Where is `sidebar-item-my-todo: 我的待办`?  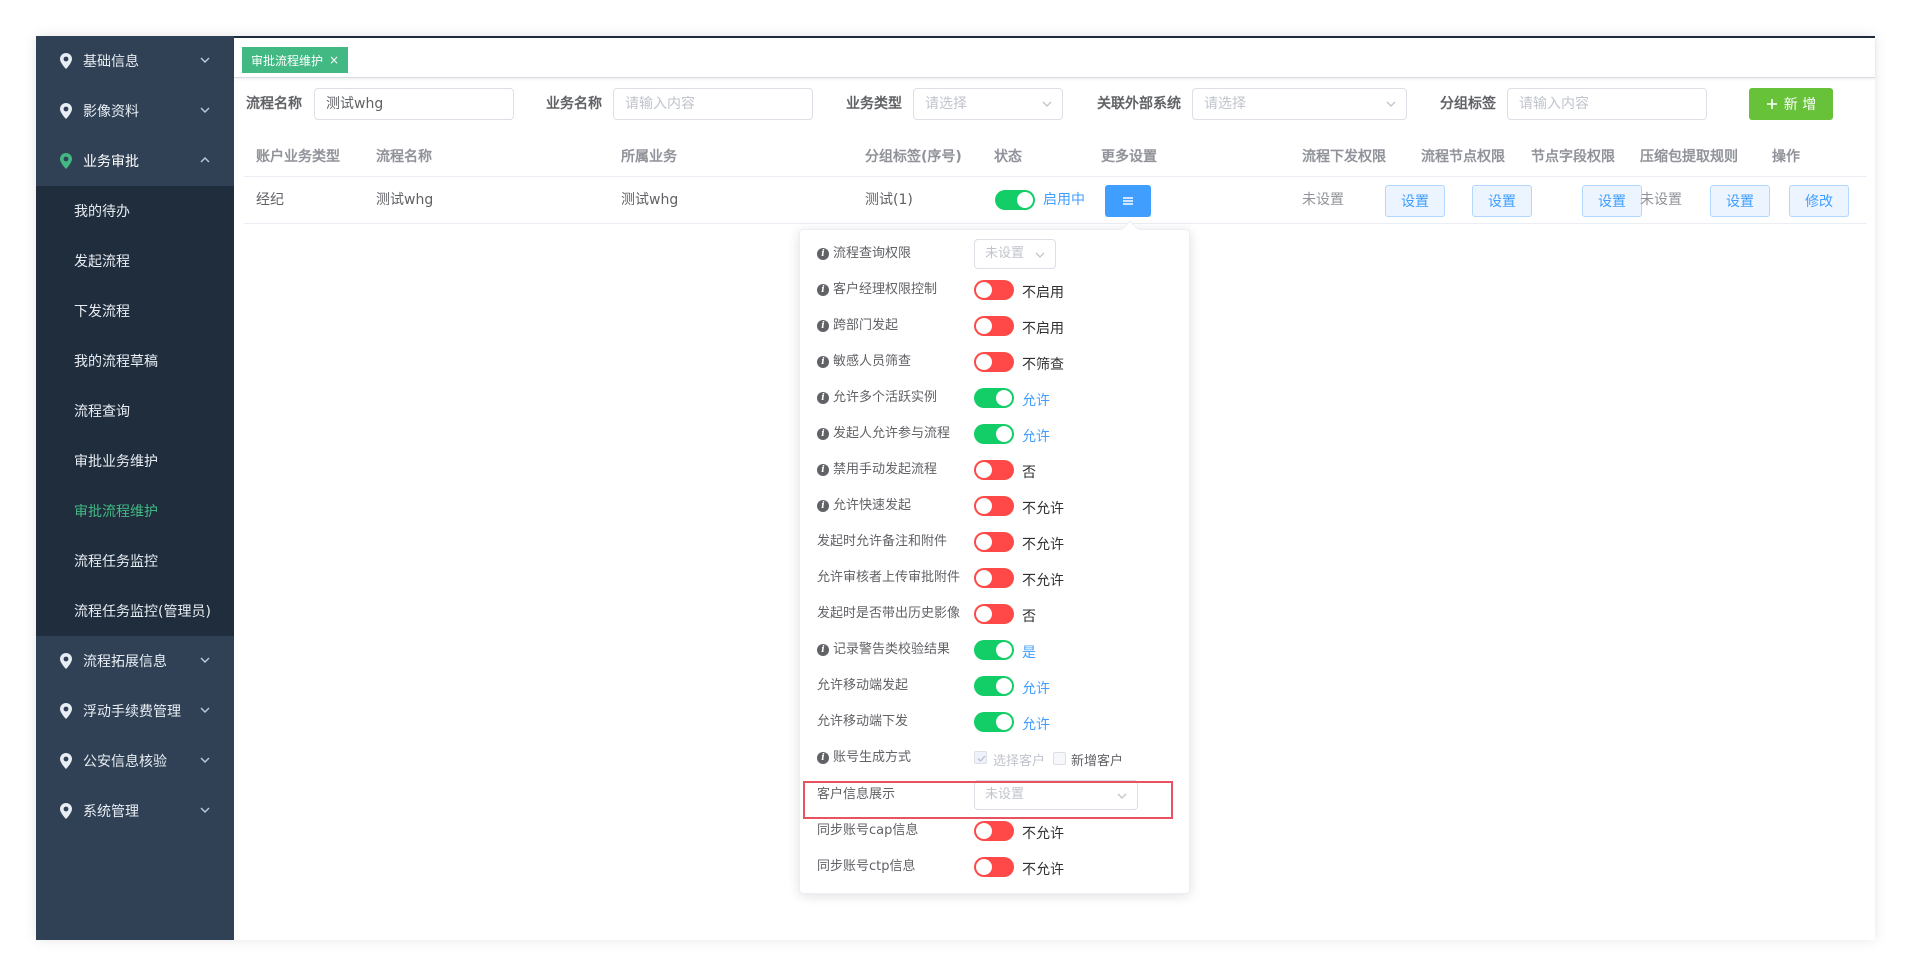 sidebar-item-my-todo: 我的待办 is located at coordinates (135, 211).